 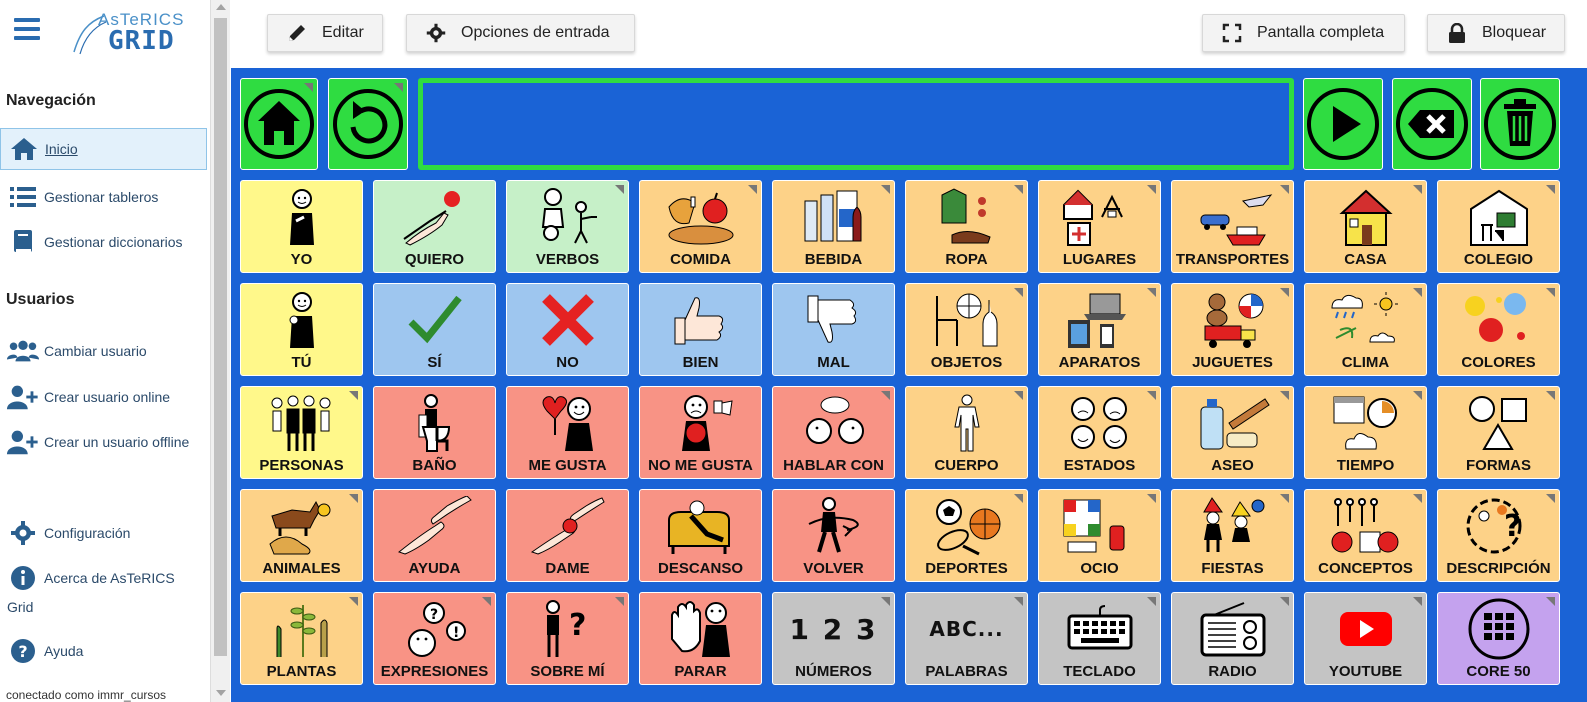 What do you see at coordinates (434, 217) in the screenshot?
I see `hand-reach-icon` at bounding box center [434, 217].